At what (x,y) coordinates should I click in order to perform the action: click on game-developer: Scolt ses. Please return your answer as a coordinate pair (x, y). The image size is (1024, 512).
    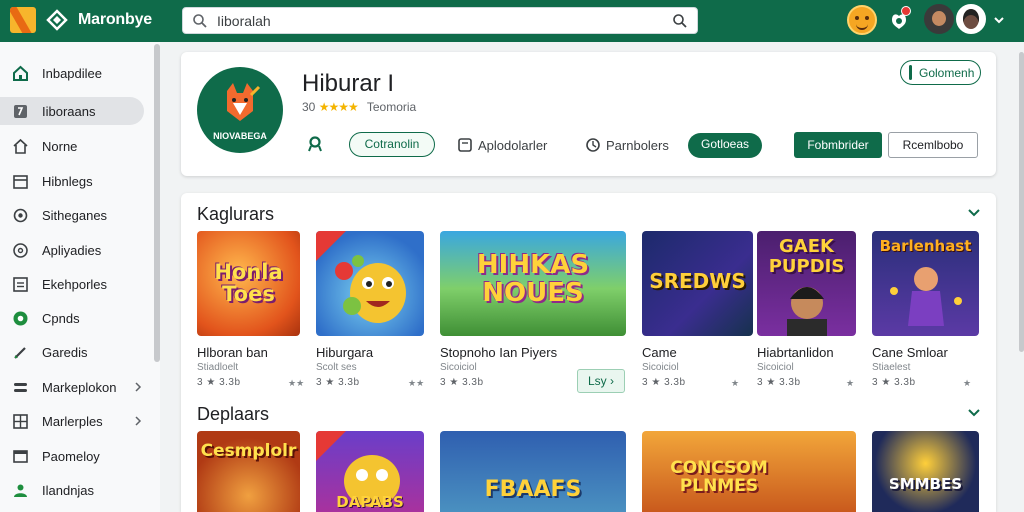
    Looking at the image, I should click on (336, 367).